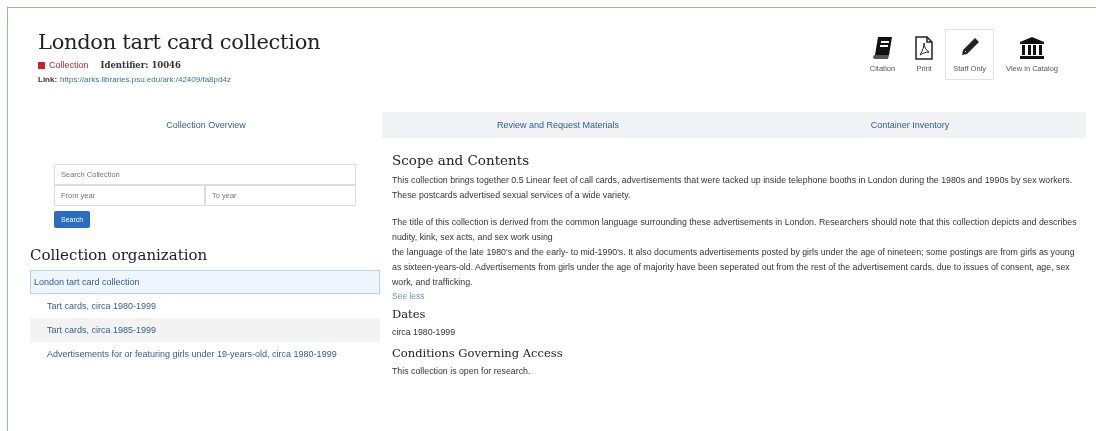 The height and width of the screenshot is (431, 1096). Describe the element at coordinates (882, 48) in the screenshot. I see `book-icon` at that location.